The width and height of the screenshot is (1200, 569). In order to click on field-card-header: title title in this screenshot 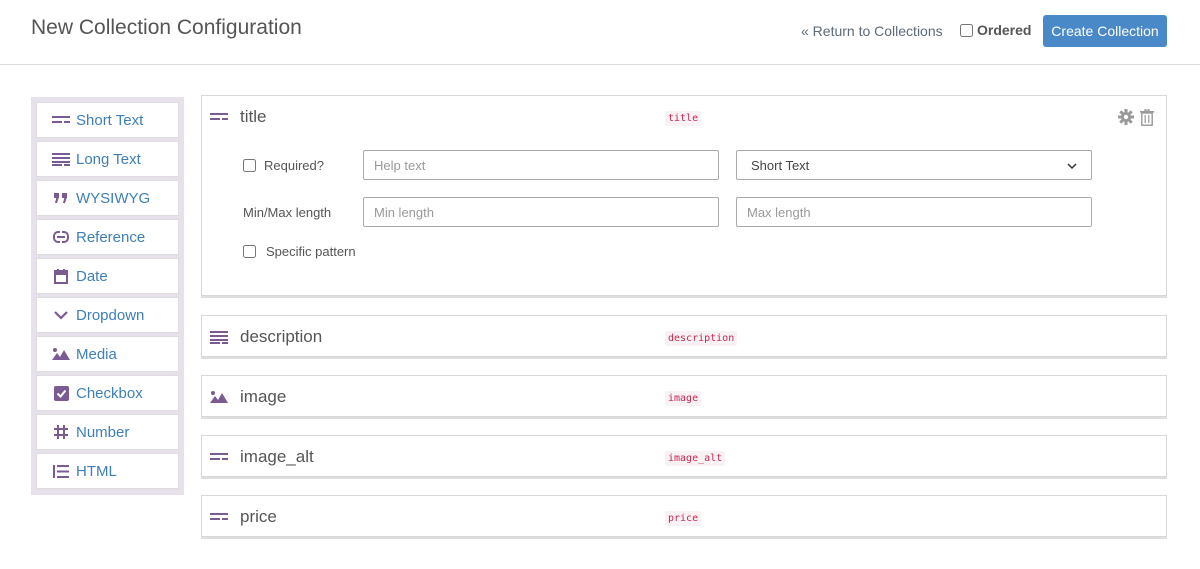, I will do `click(684, 117)`.